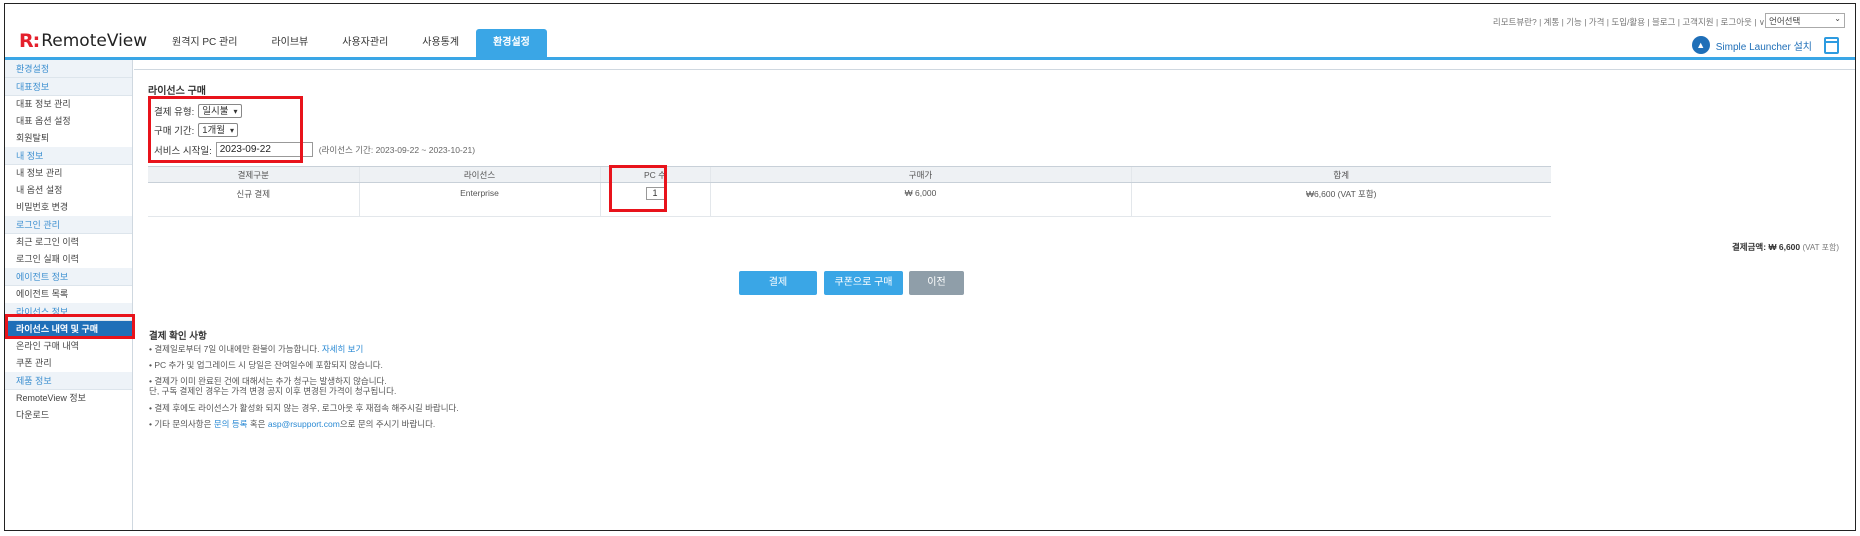  Describe the element at coordinates (68, 69) in the screenshot. I see `sidebar-group-settings: 환경설정` at that location.